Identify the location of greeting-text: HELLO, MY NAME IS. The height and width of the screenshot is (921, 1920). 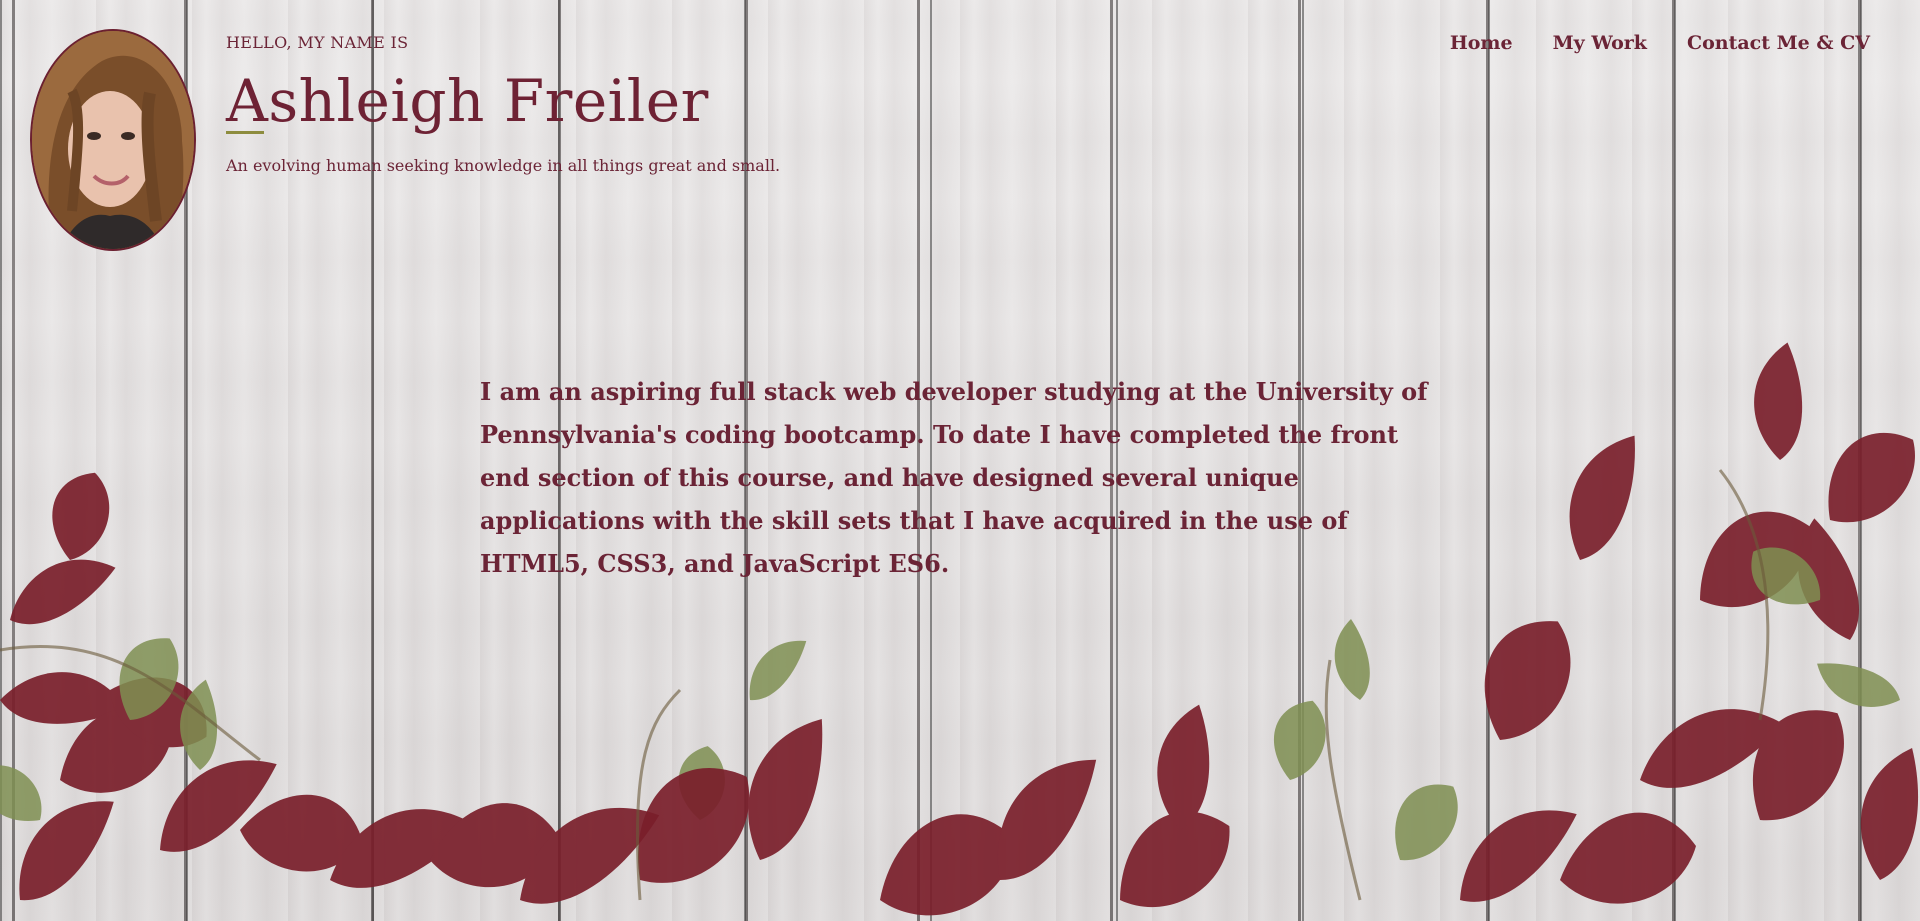
(317, 42).